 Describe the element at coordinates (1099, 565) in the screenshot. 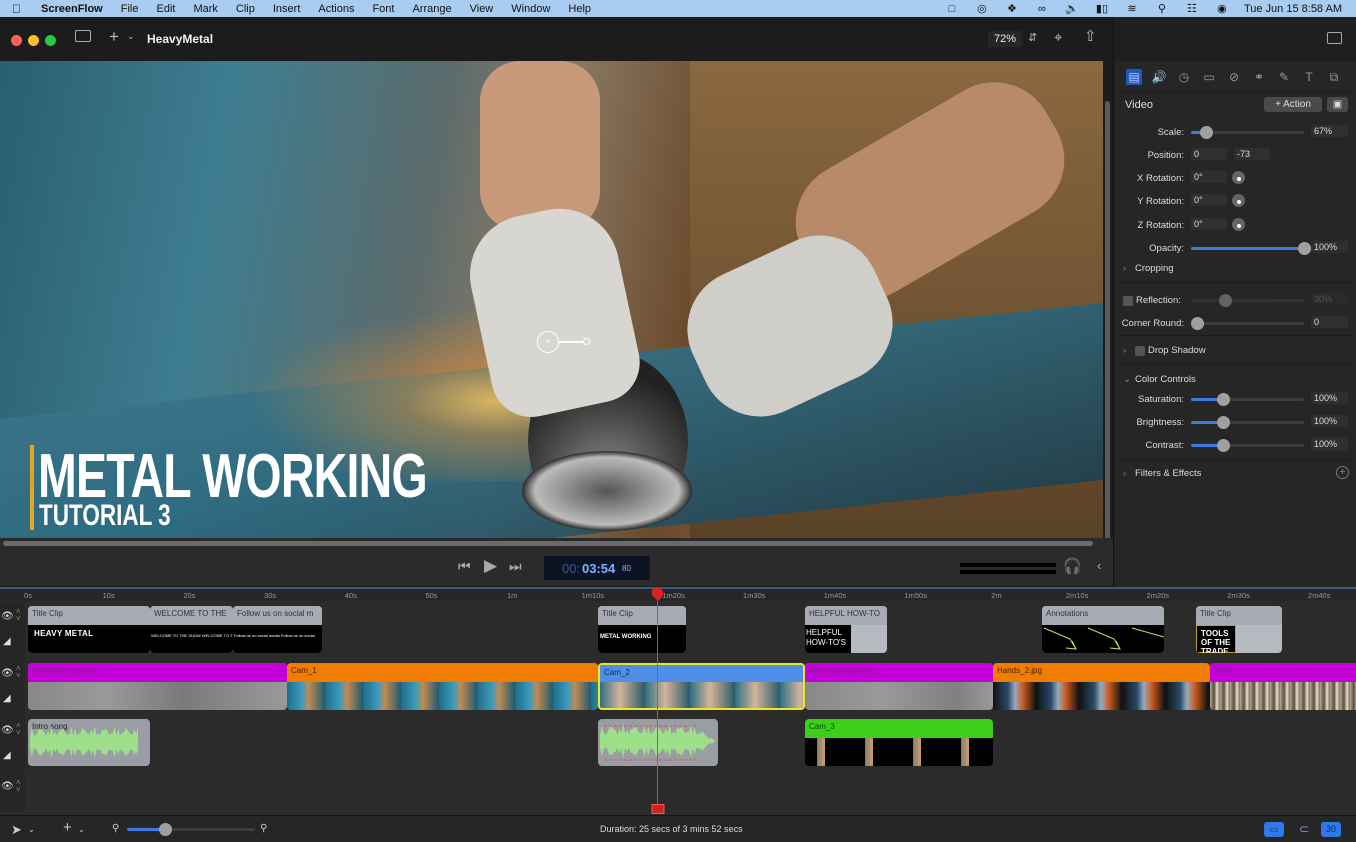

I see `collapse-chevron-icon: ‹` at that location.